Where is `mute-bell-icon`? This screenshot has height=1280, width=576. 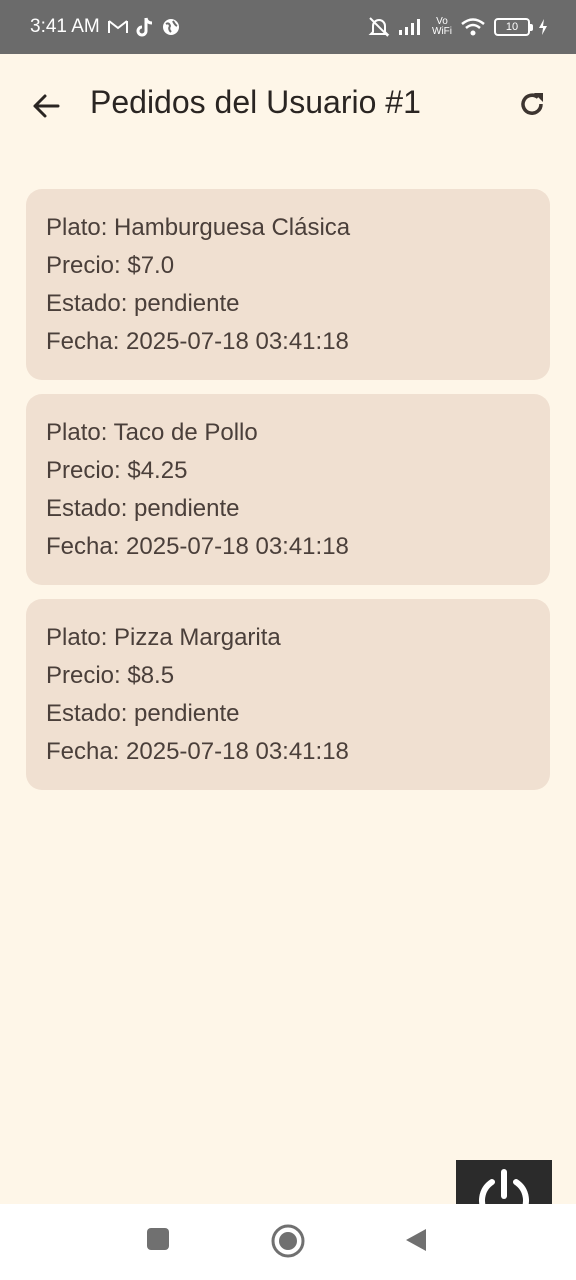
mute-bell-icon is located at coordinates (379, 27).